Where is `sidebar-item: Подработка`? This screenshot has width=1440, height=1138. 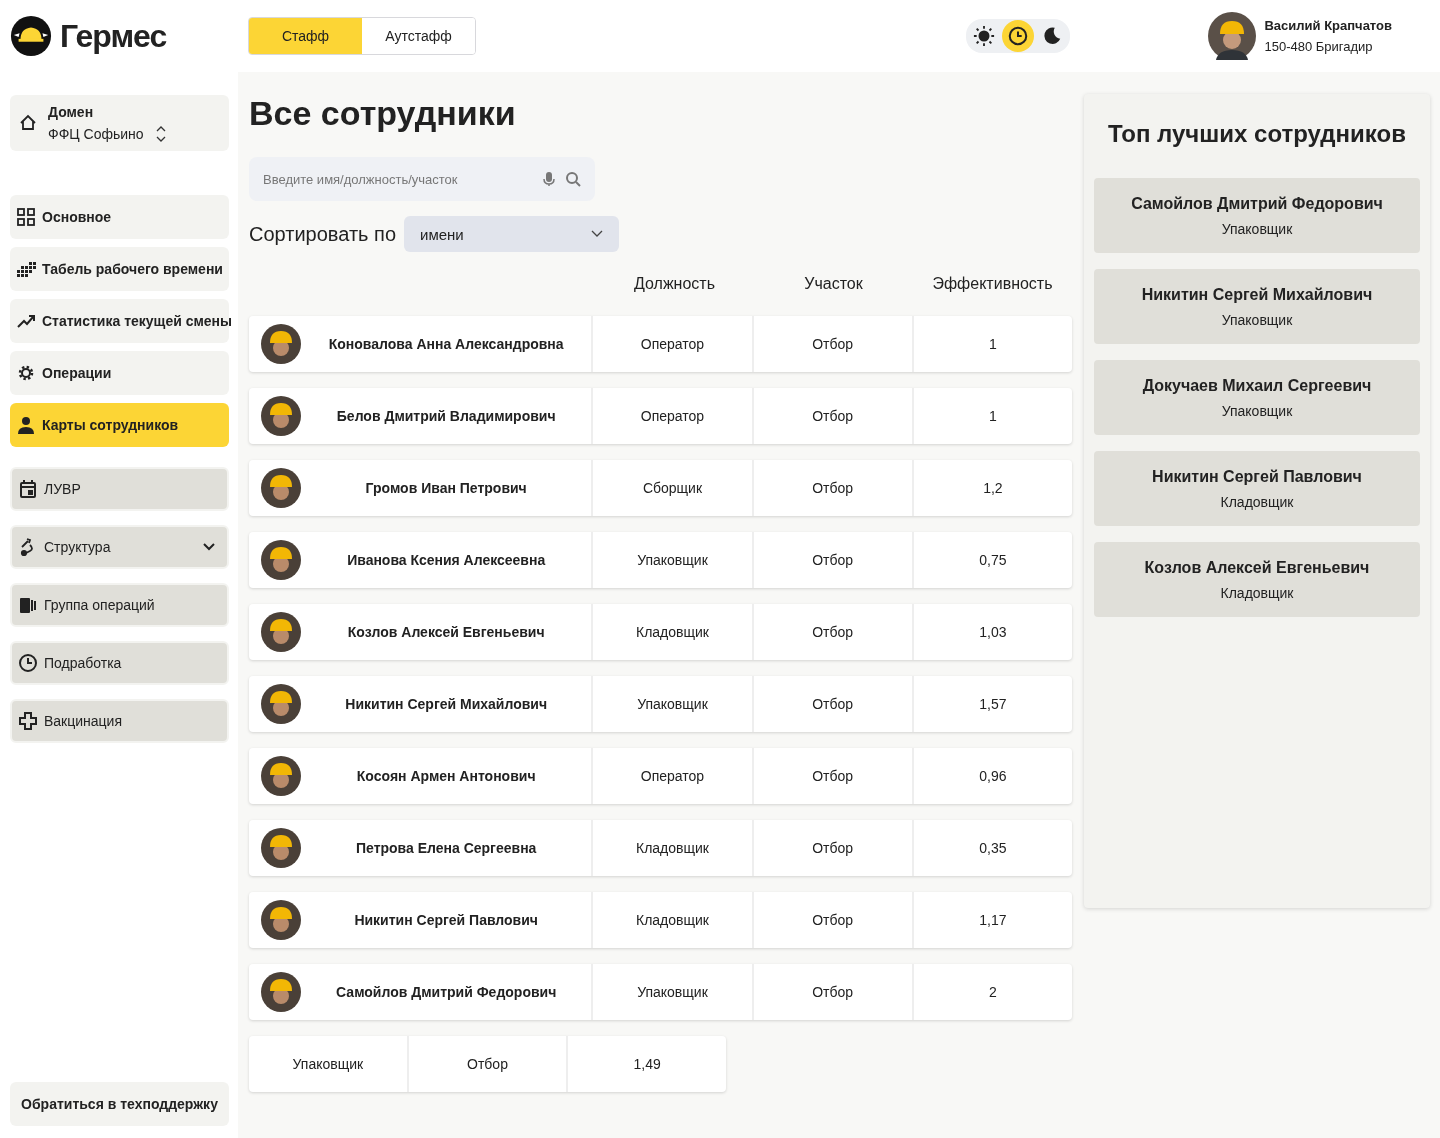
sidebar-item: Подработка is located at coordinates (119, 663).